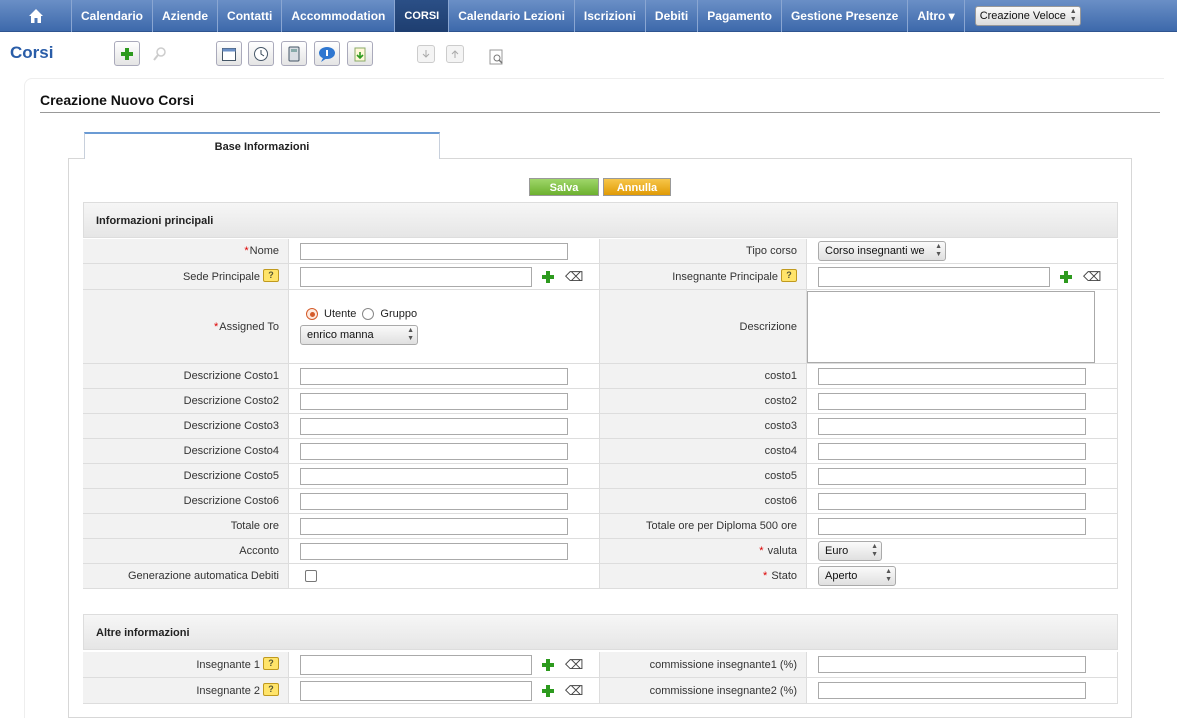  What do you see at coordinates (416, 276) in the screenshot?
I see `sede-input` at bounding box center [416, 276].